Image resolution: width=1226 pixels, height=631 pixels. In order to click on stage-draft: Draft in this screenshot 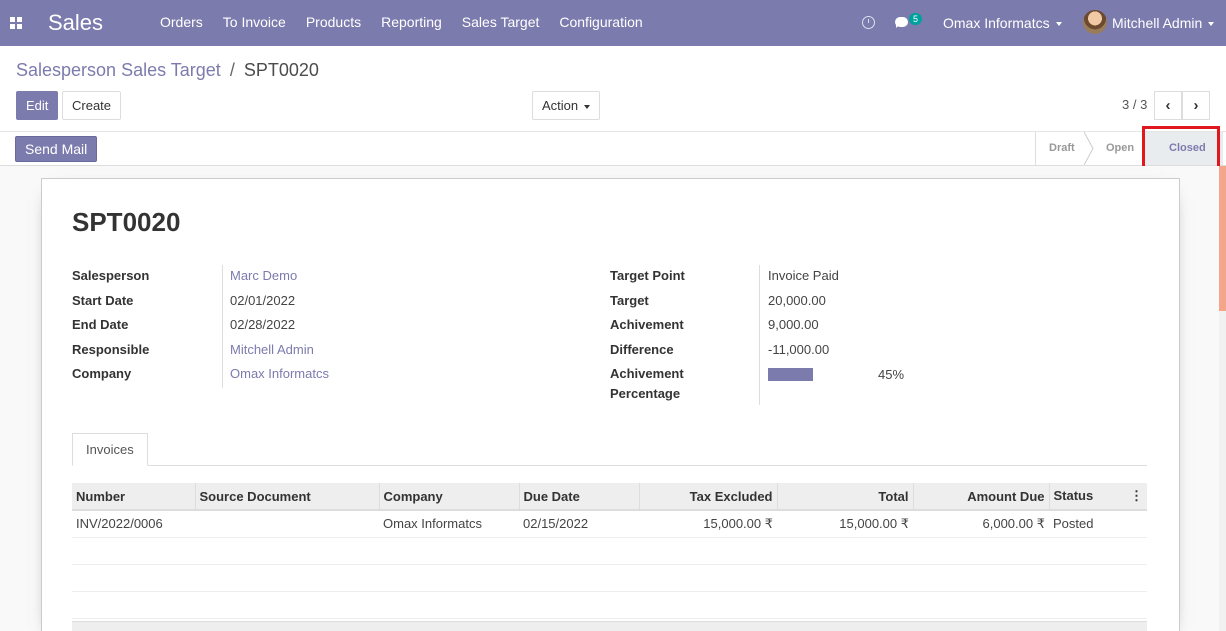, I will do `click(1062, 148)`.